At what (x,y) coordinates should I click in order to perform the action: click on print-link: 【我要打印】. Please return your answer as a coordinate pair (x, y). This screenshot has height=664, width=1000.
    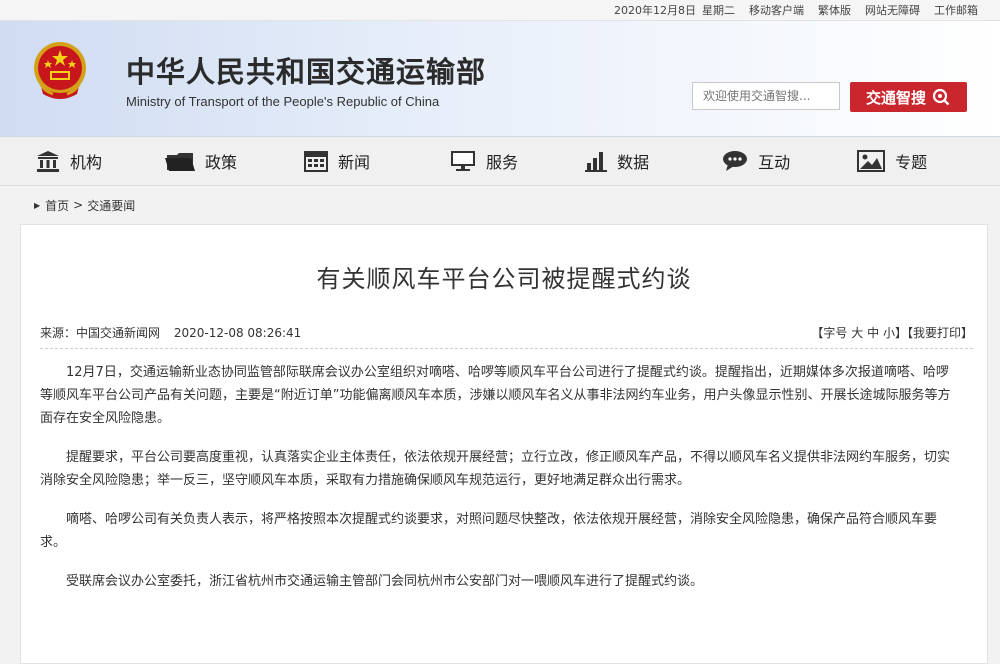
    Looking at the image, I should click on (940, 333).